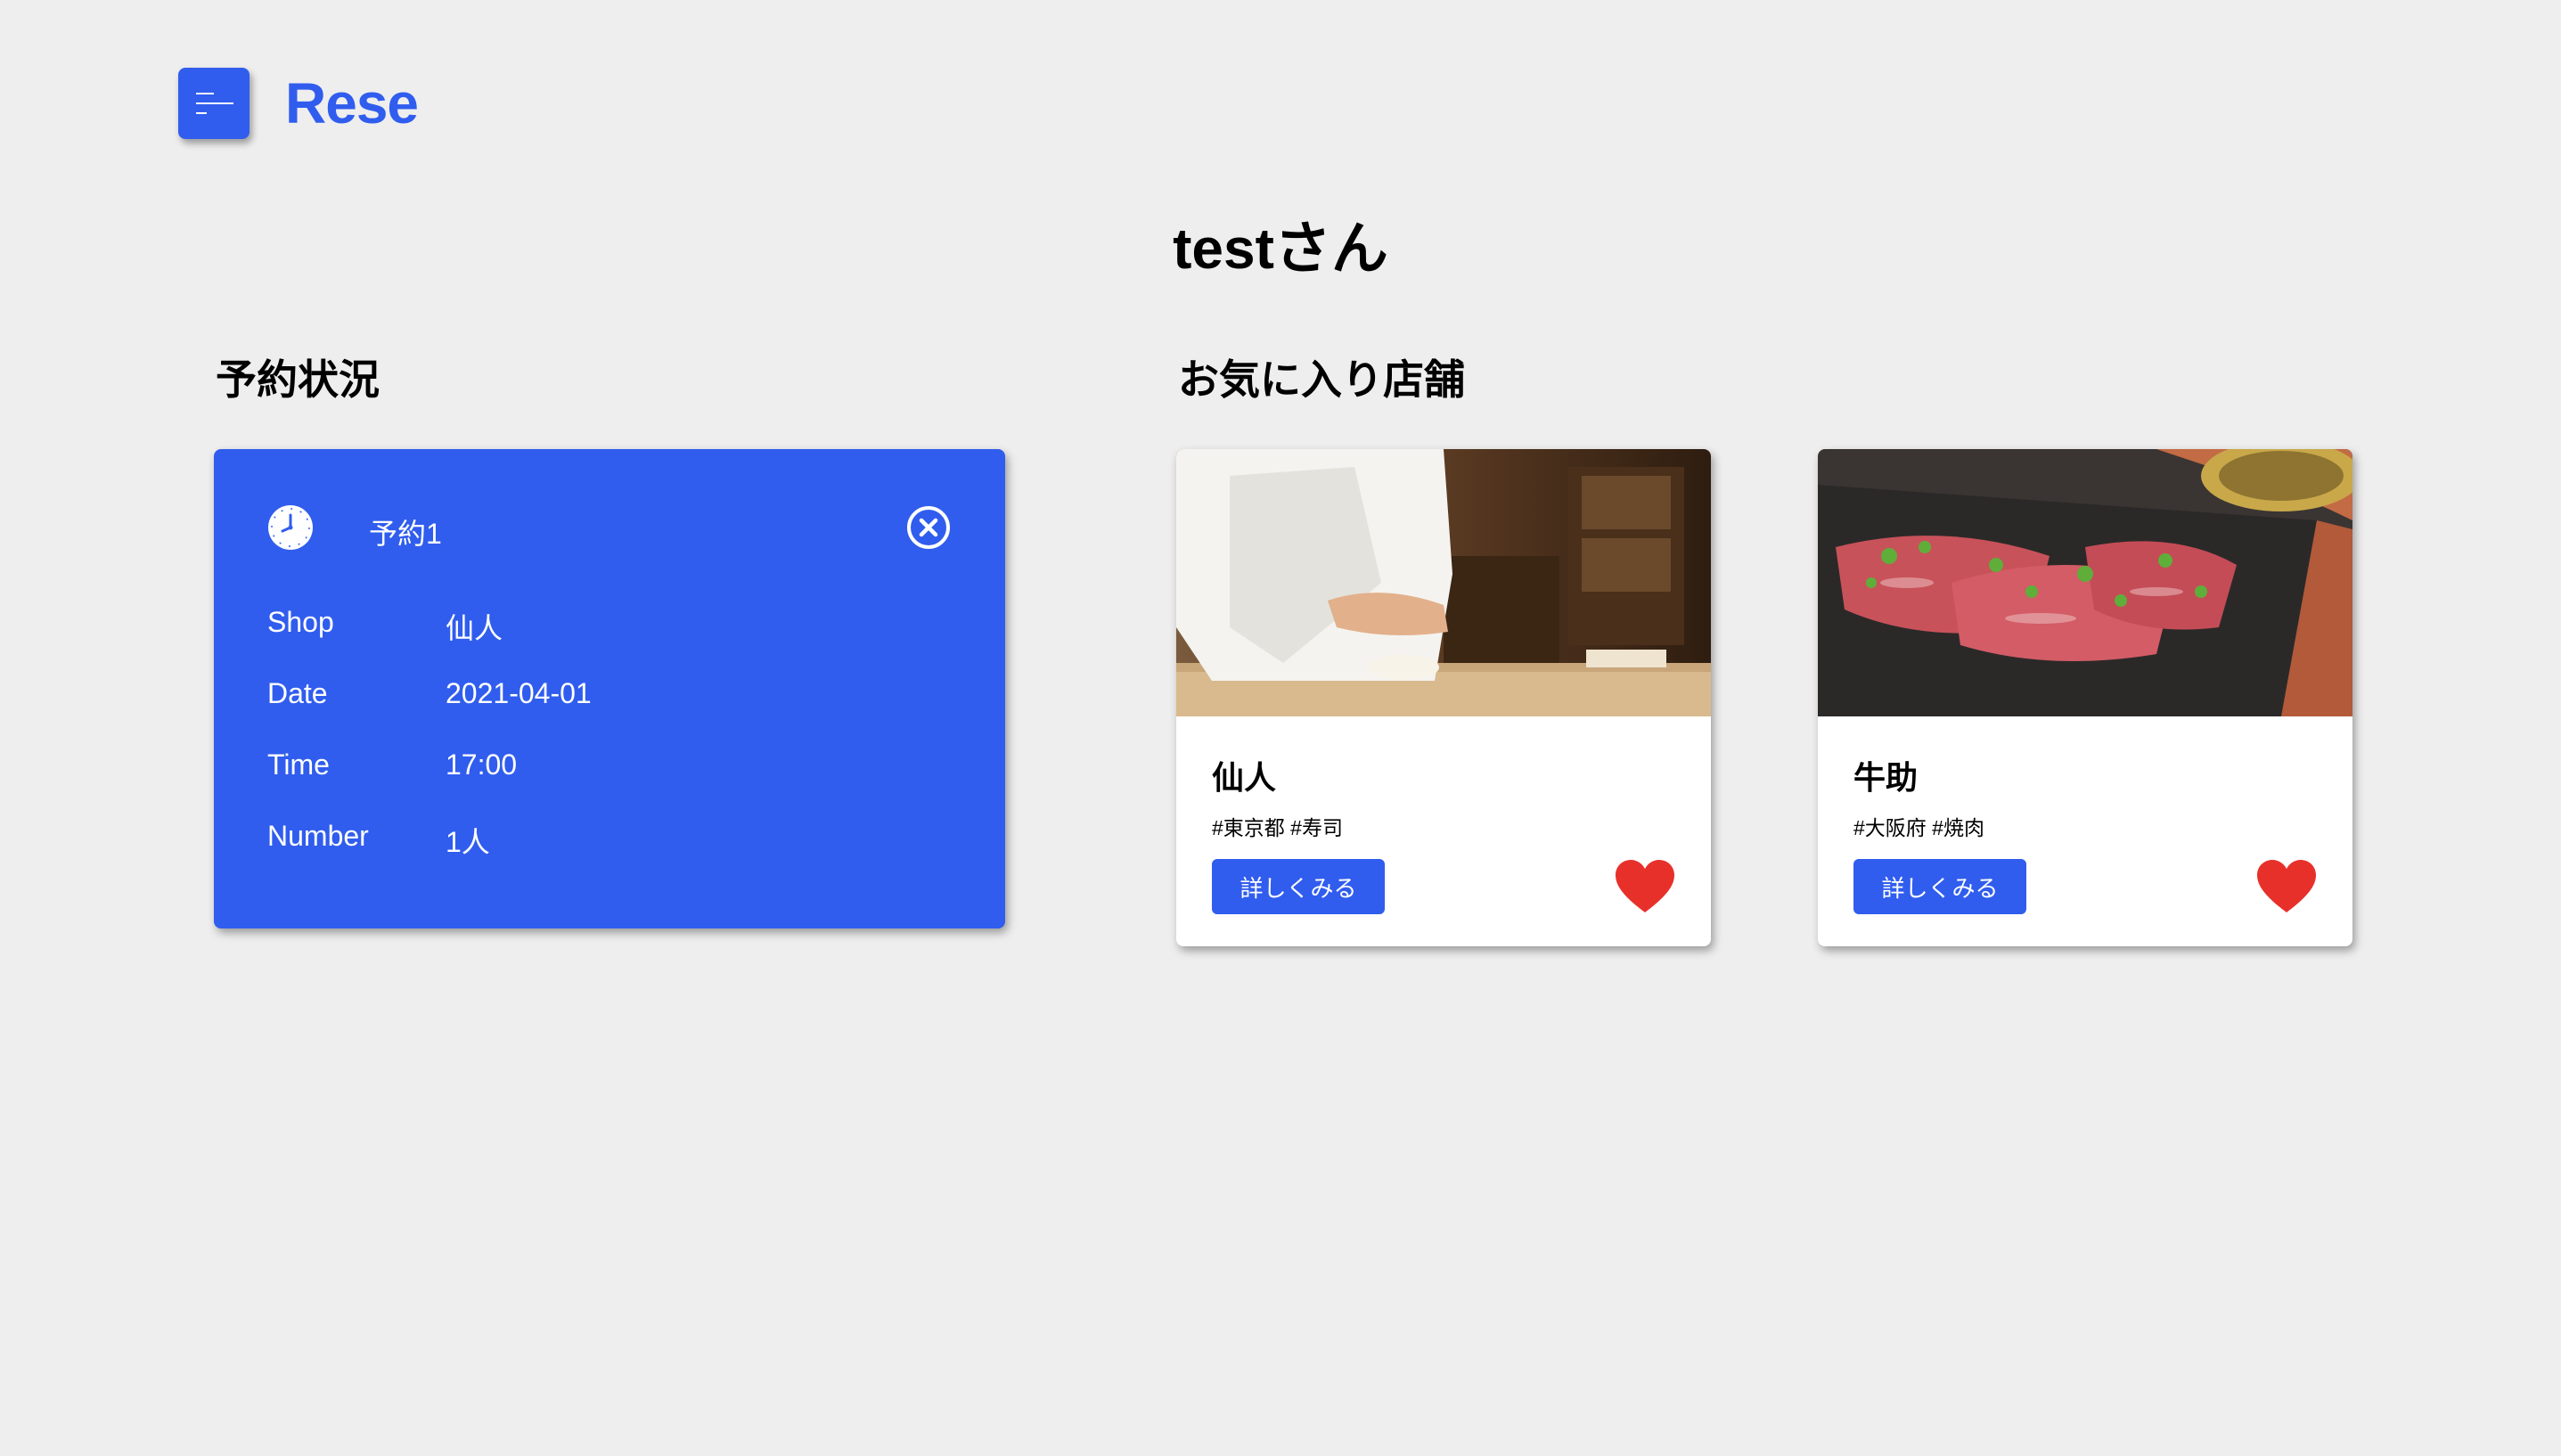  Describe the element at coordinates (1280, 249) in the screenshot. I see `user-greeting: testさん` at that location.